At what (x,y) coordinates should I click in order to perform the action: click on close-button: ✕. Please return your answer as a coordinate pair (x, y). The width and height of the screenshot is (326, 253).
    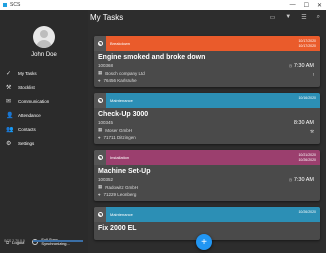
    Looking at the image, I should click on (319, 5).